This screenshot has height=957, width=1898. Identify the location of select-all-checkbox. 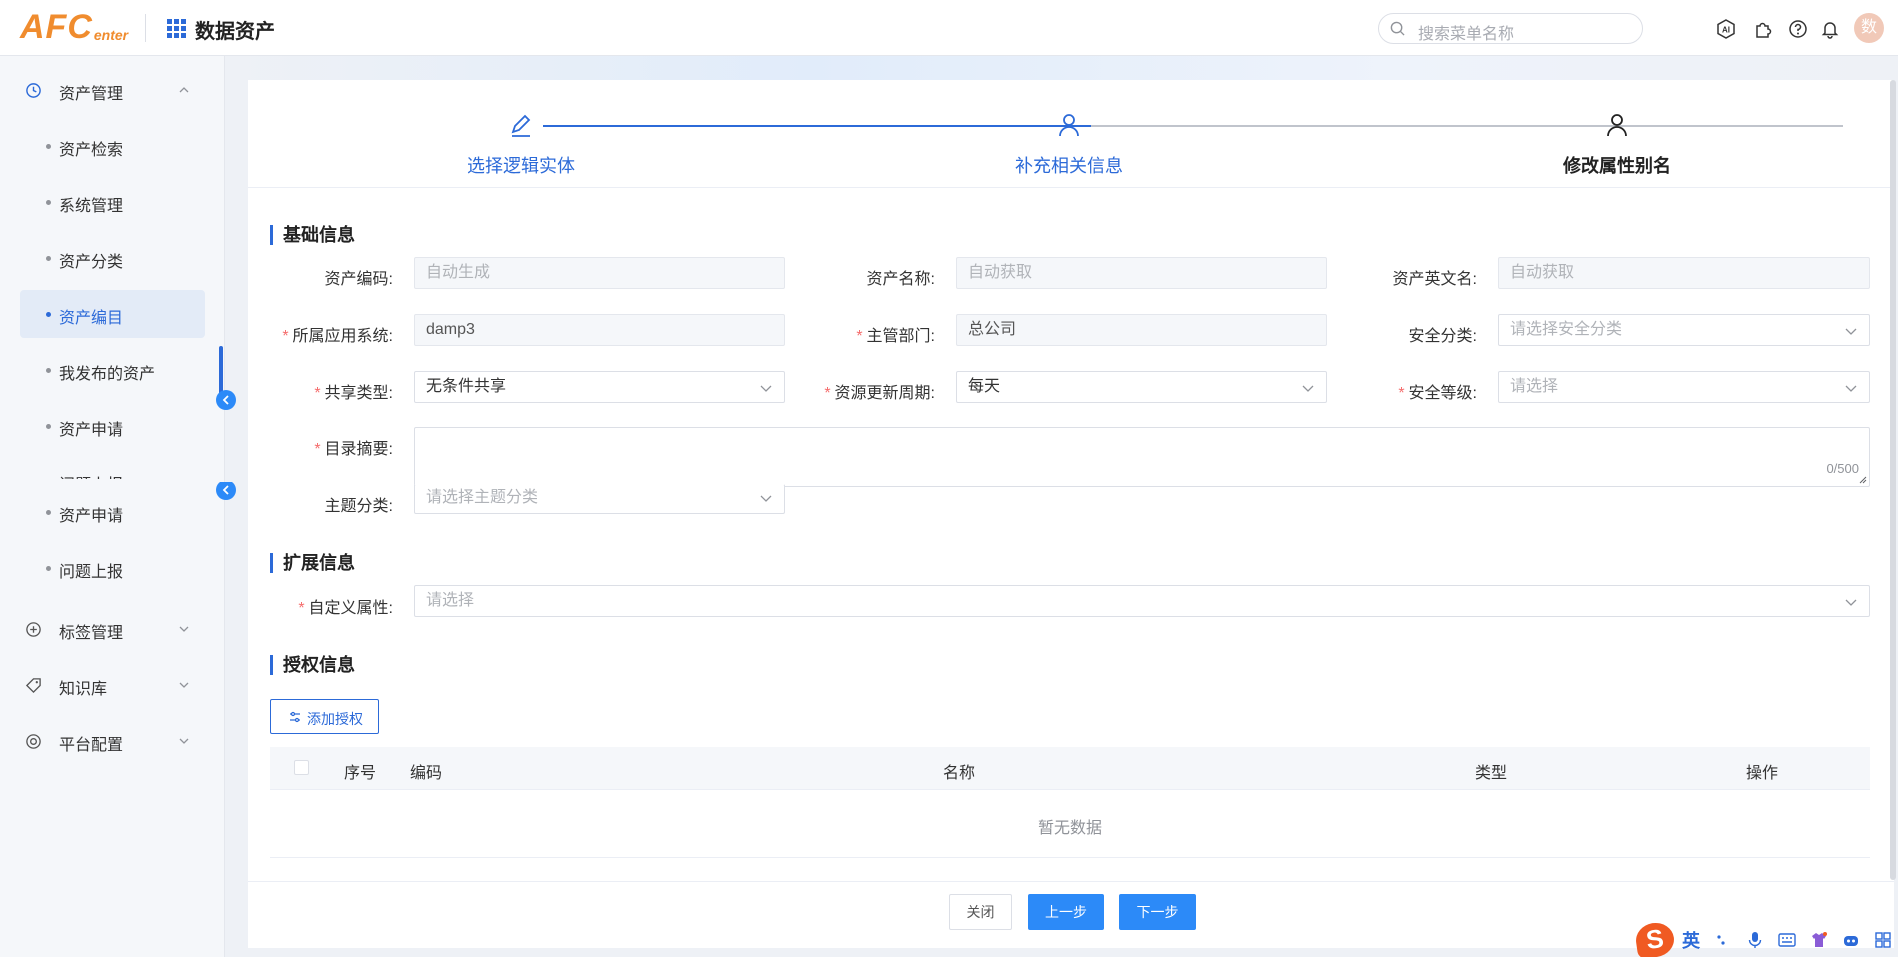
(301, 767).